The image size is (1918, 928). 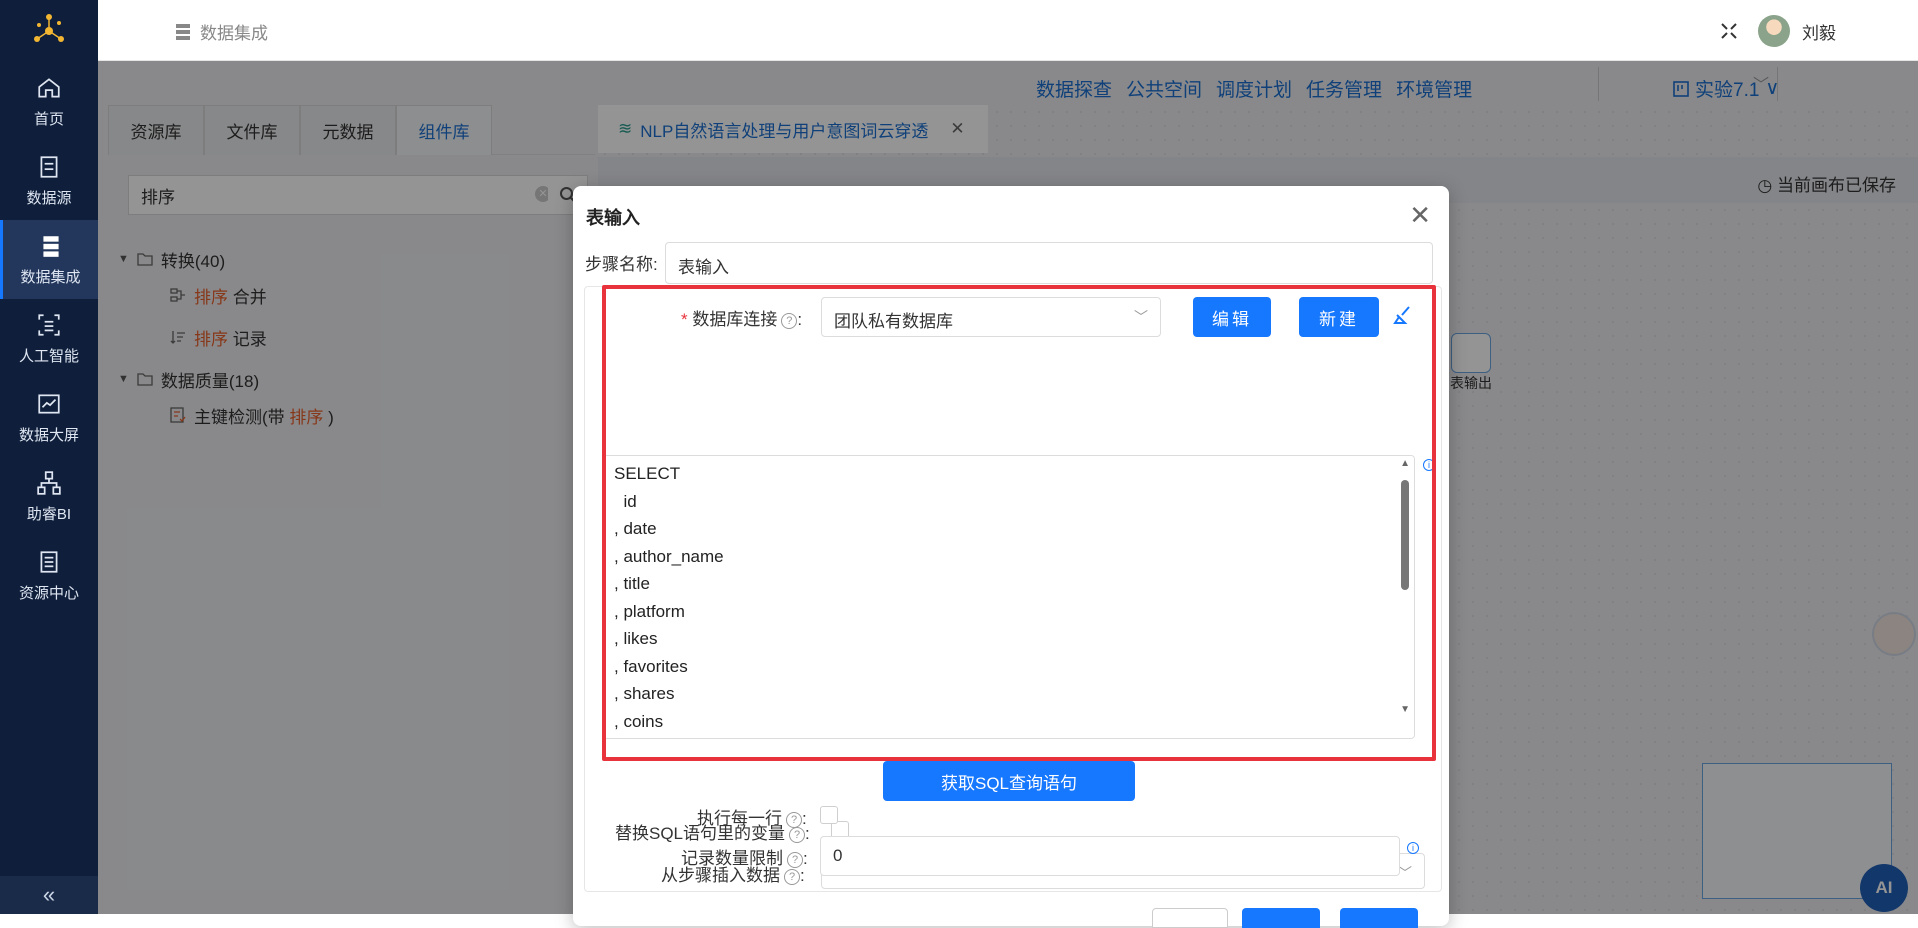 I want to click on db-connection-label-text: 数据库连接, so click(x=735, y=319).